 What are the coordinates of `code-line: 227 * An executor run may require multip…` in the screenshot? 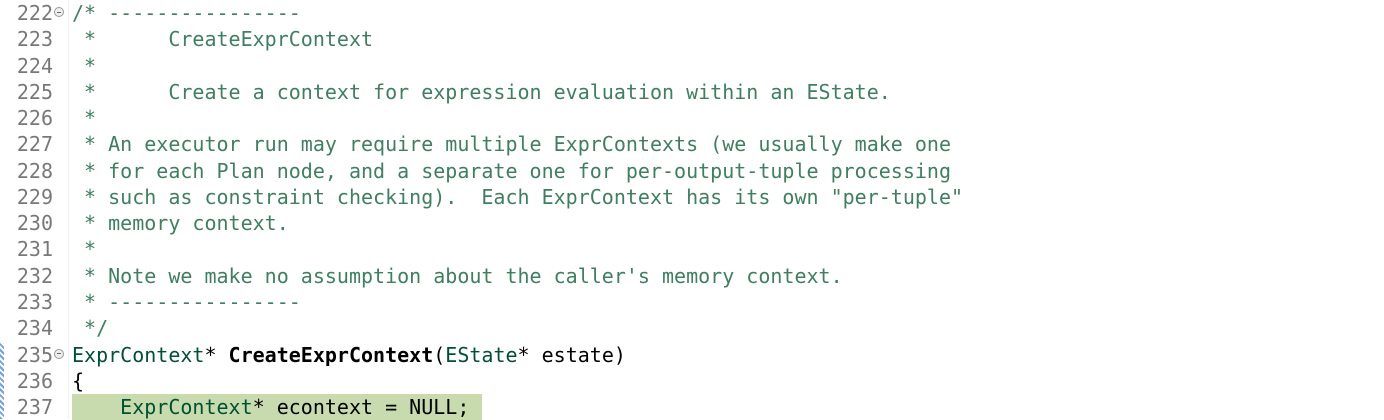 It's located at (692, 144).